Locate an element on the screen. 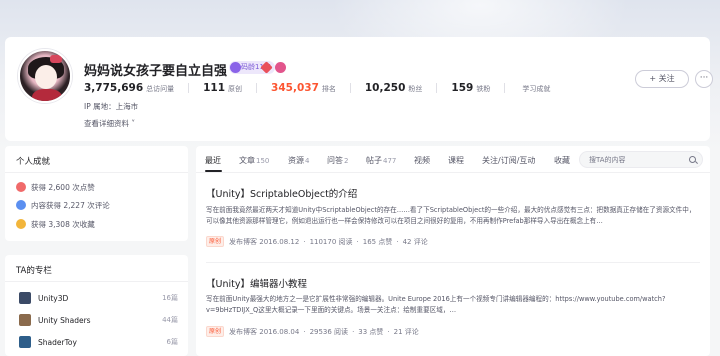 This screenshot has height=356, width=720. follow-button: + 关注 is located at coordinates (662, 79).